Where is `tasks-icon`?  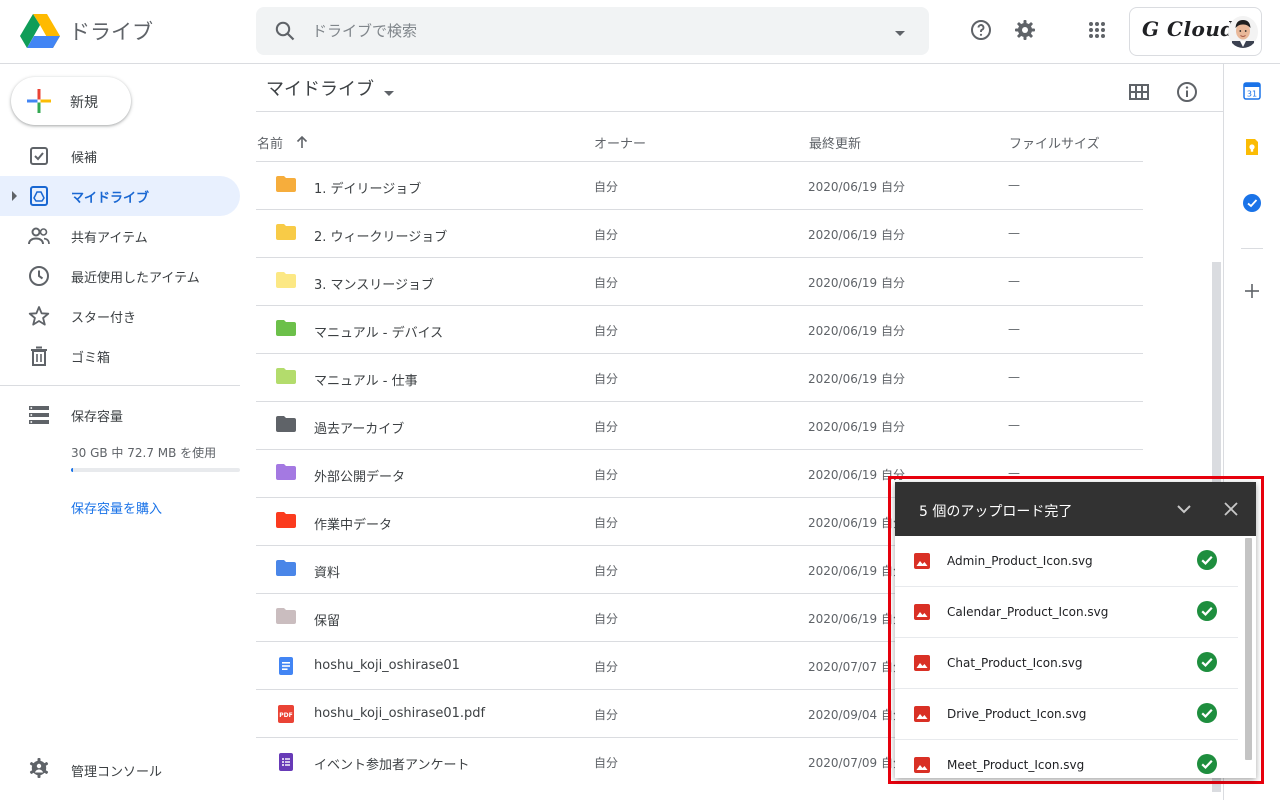 tasks-icon is located at coordinates (1252, 205).